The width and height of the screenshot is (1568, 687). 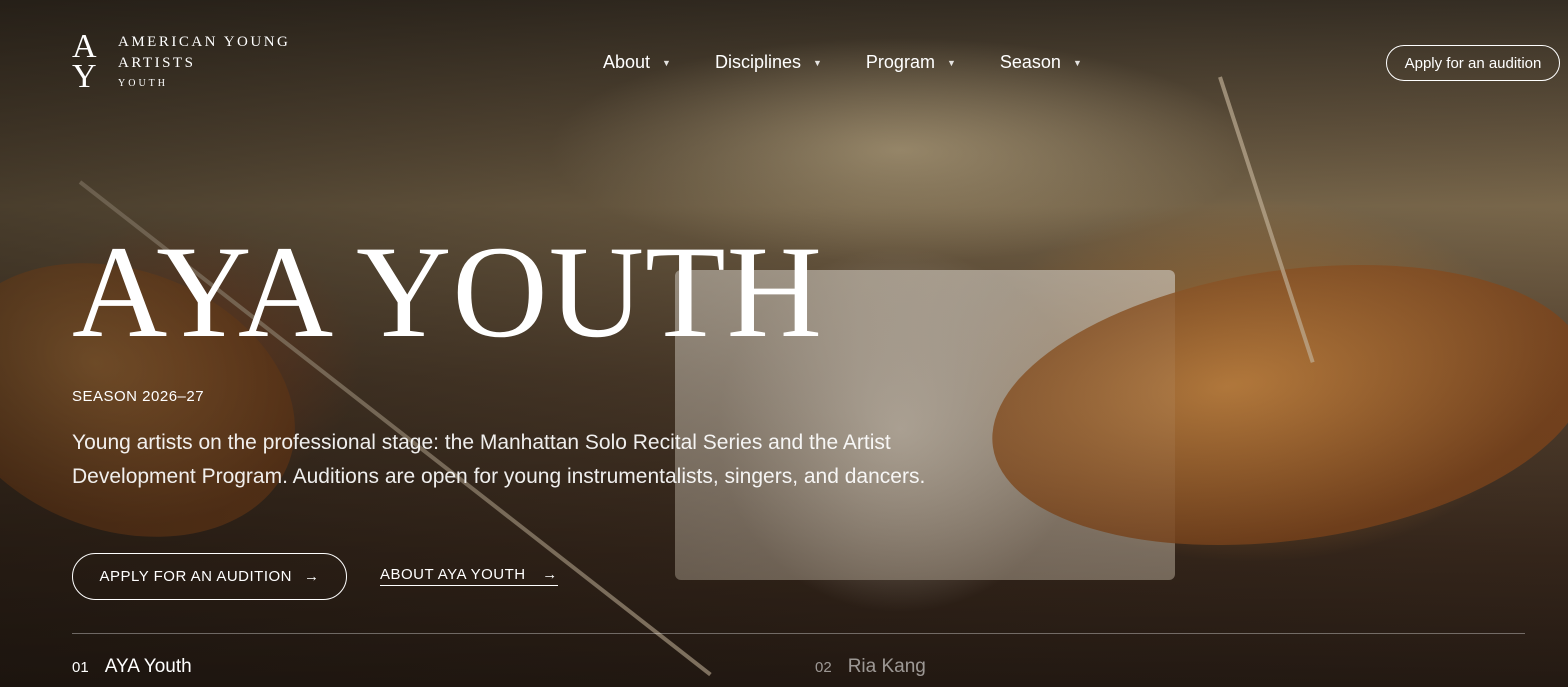 What do you see at coordinates (204, 42) in the screenshot?
I see `logo-line-1: AMERICAN YOUNG` at bounding box center [204, 42].